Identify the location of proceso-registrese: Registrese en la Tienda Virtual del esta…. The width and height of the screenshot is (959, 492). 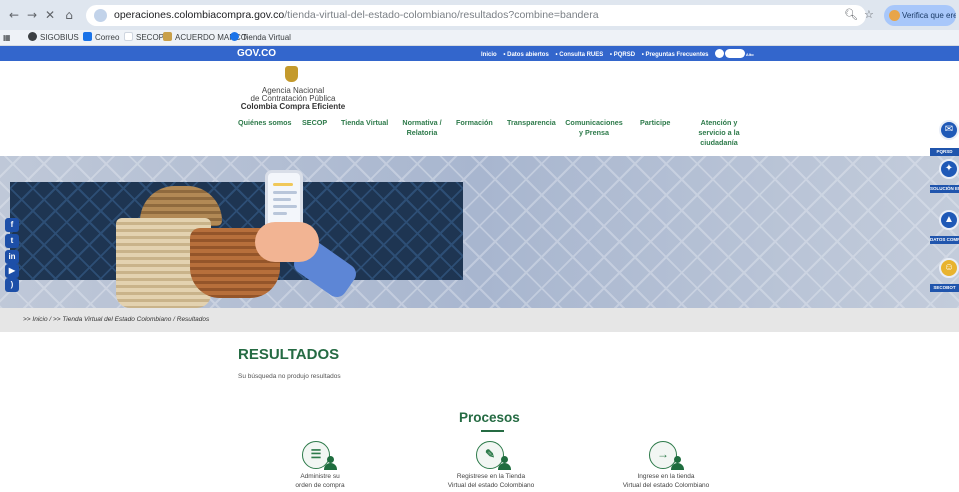
(491, 481).